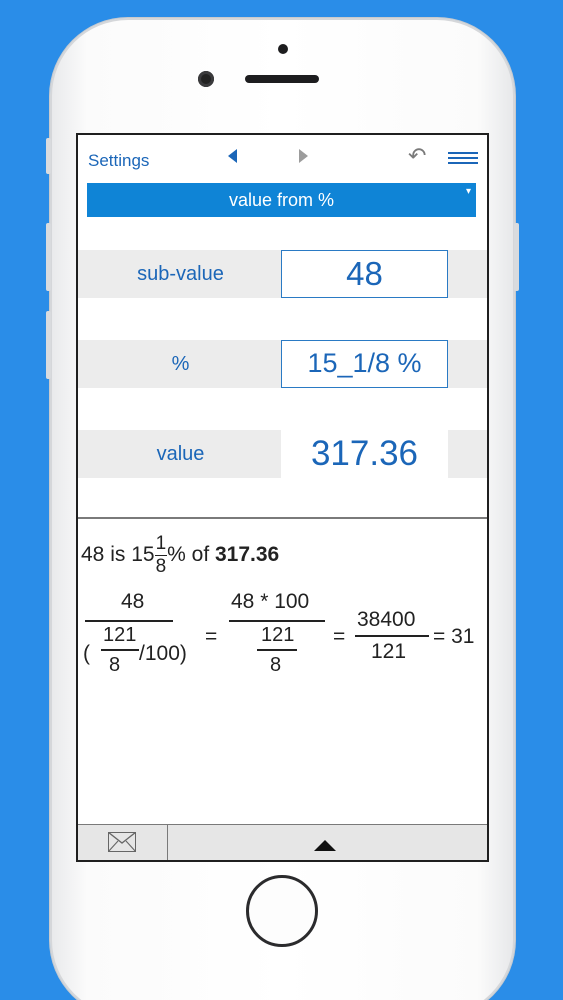  What do you see at coordinates (120, 650) in the screenshot?
I see `step1-inner-fraction-bar` at bounding box center [120, 650].